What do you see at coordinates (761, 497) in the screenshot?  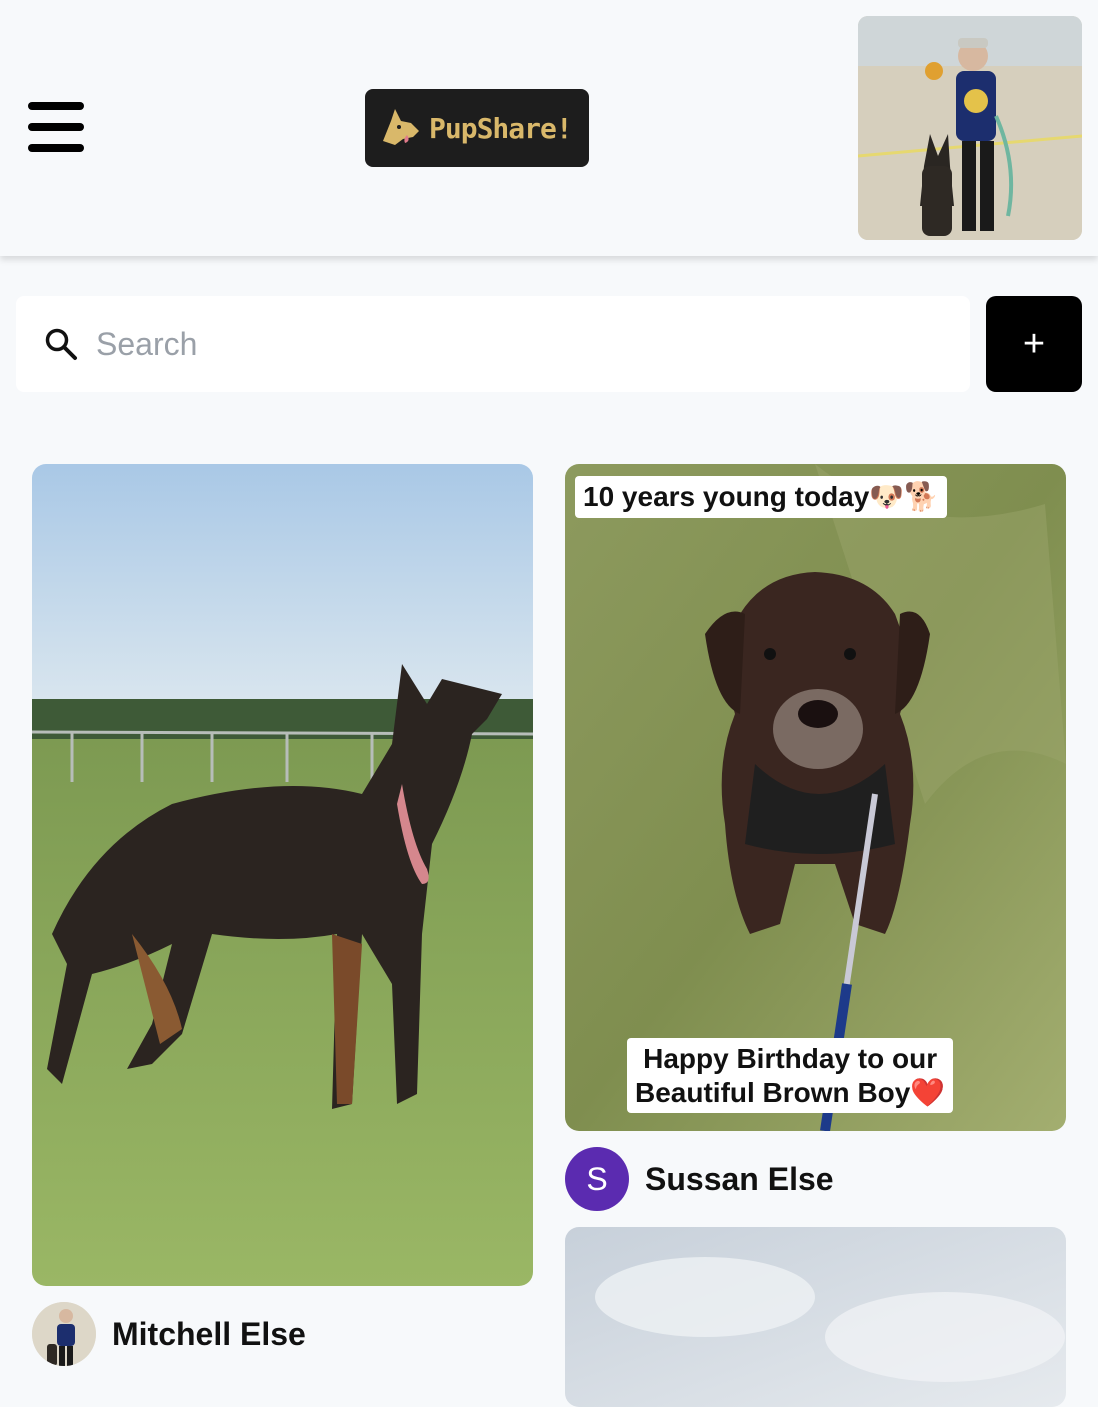 I see `photo-caption-top: 10 years young today🐶🐕` at bounding box center [761, 497].